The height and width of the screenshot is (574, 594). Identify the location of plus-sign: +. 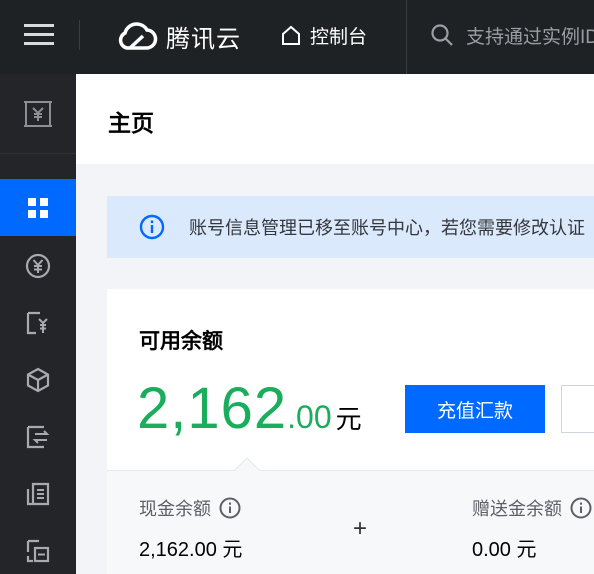
(360, 528).